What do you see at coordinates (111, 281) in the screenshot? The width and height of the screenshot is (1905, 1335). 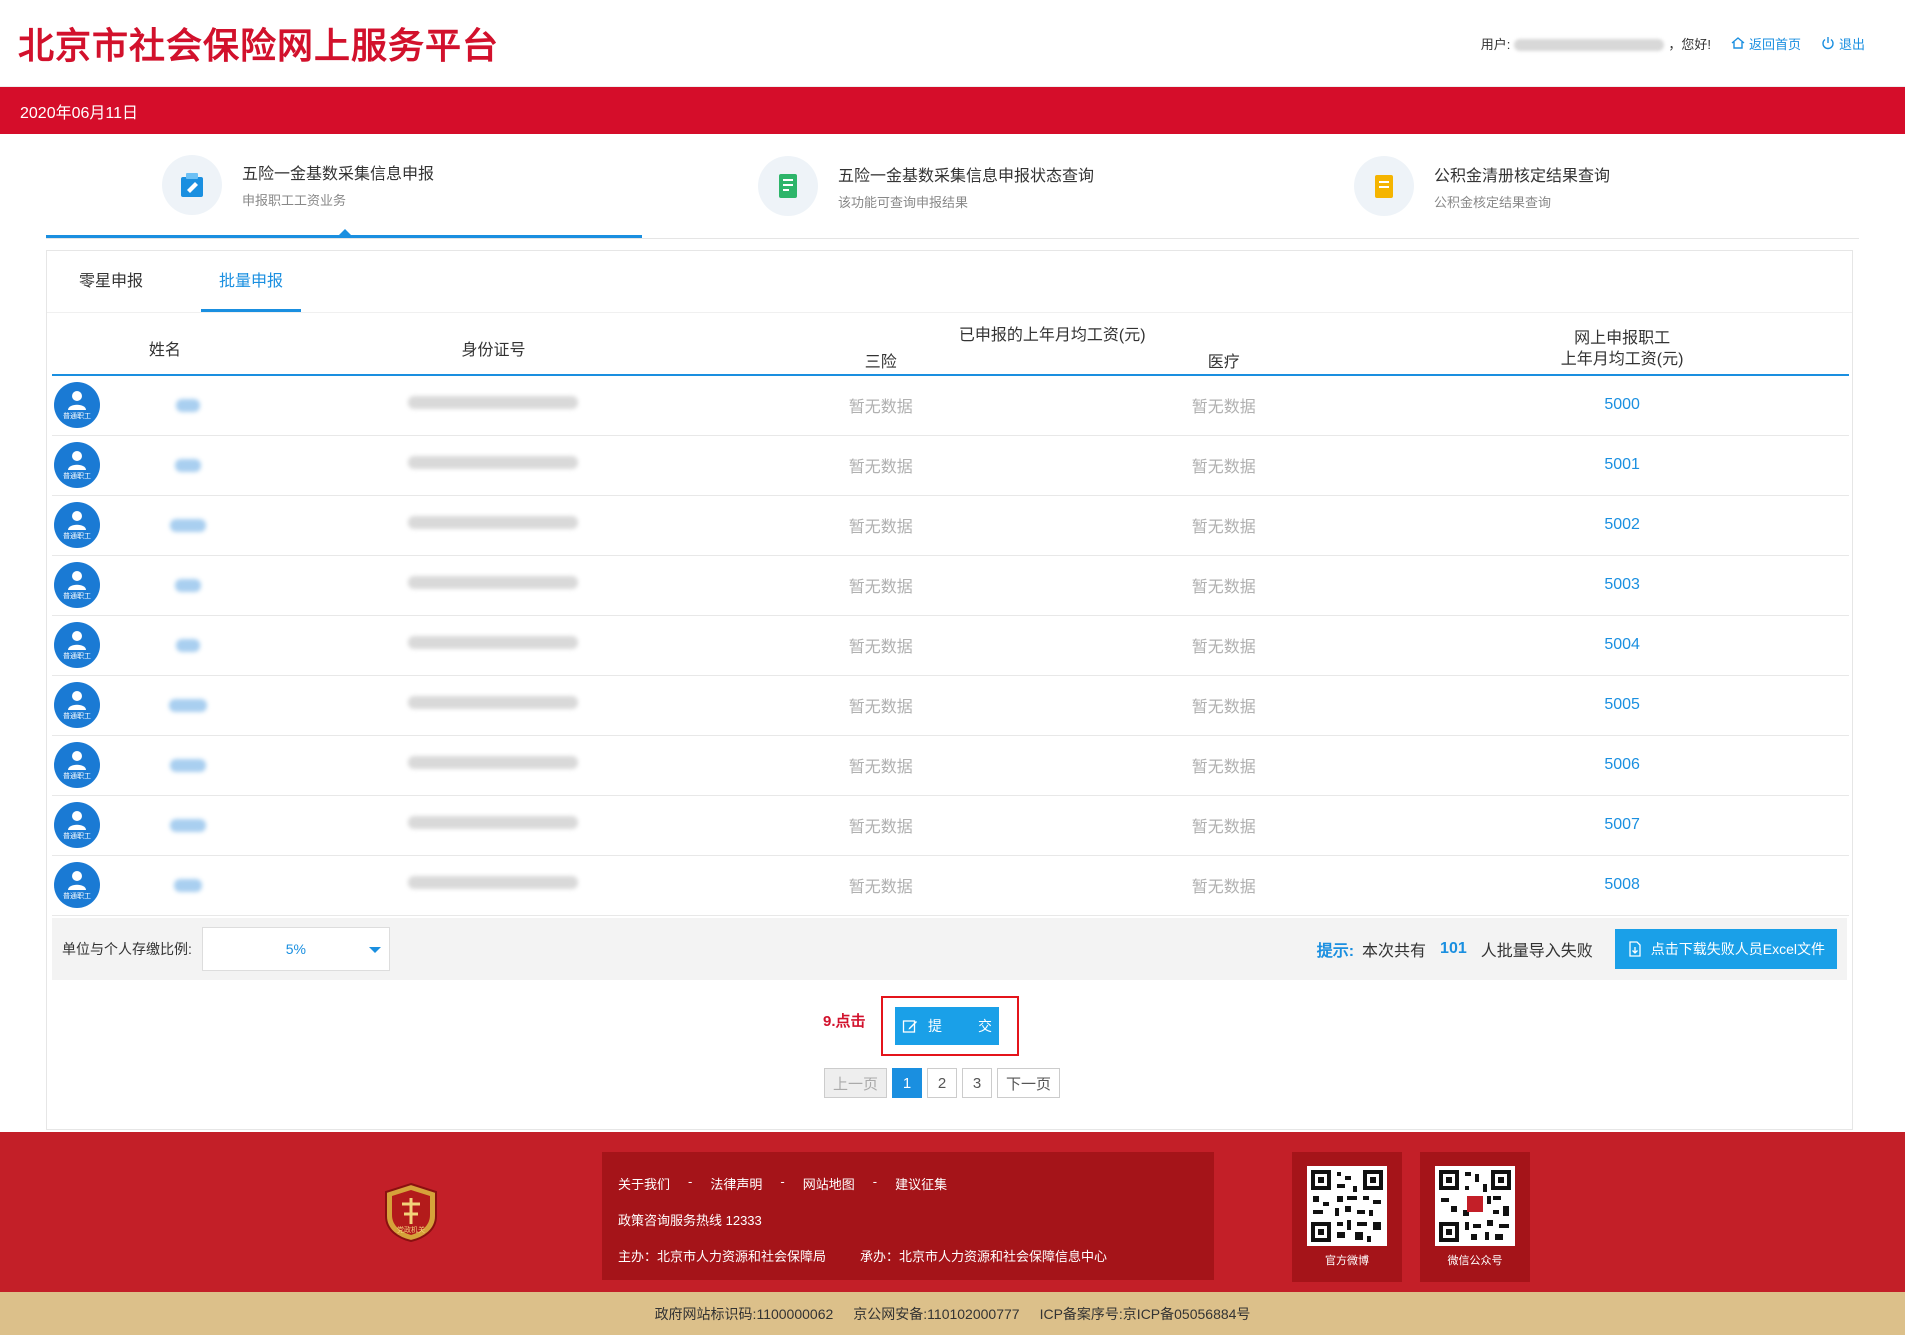 I see `tab-single-declare: 零星申报` at bounding box center [111, 281].